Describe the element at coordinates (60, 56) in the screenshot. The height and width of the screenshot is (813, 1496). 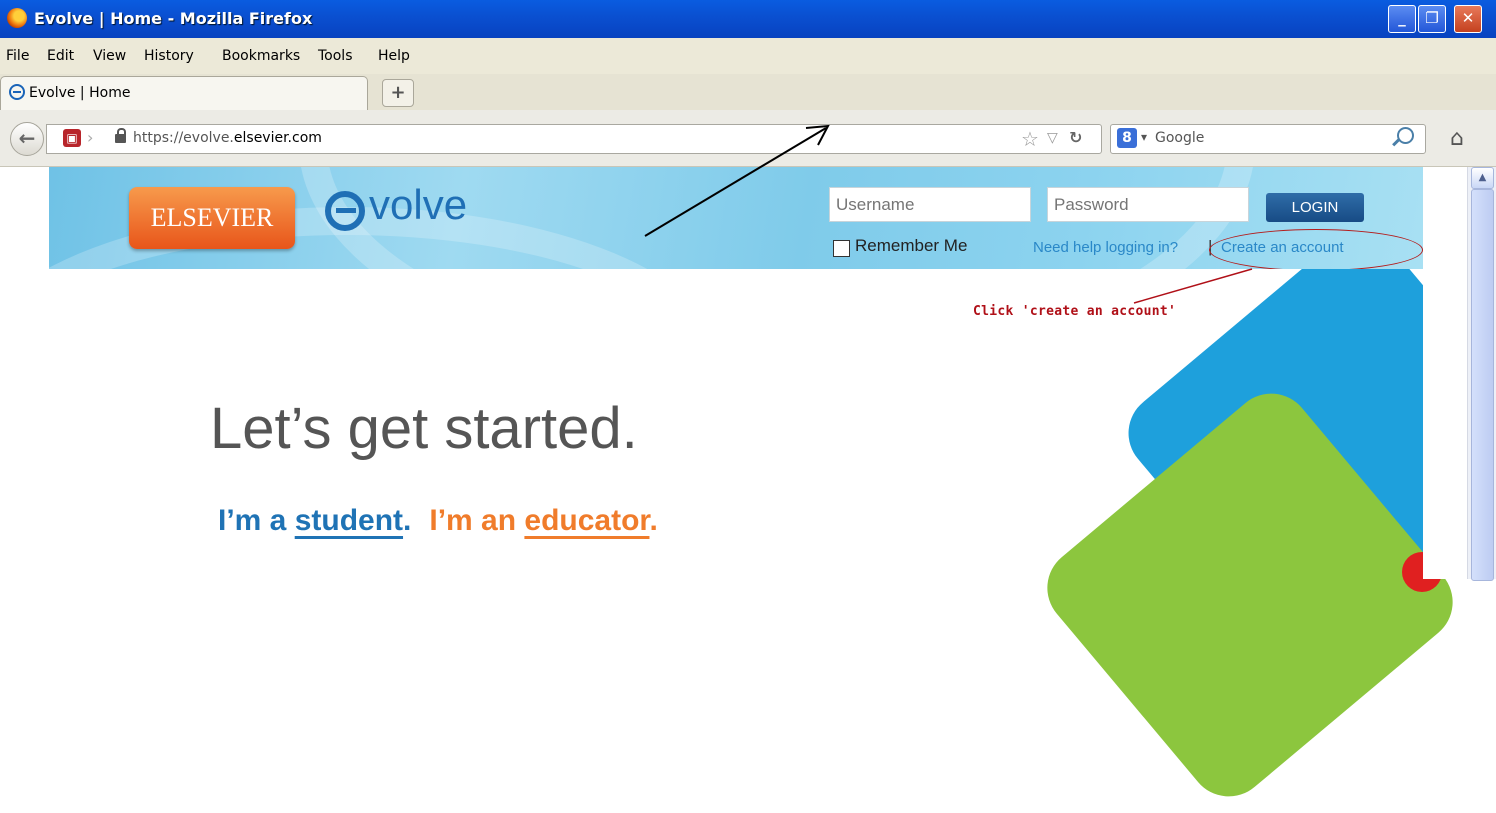
I see `menu-edit: Edit` at that location.